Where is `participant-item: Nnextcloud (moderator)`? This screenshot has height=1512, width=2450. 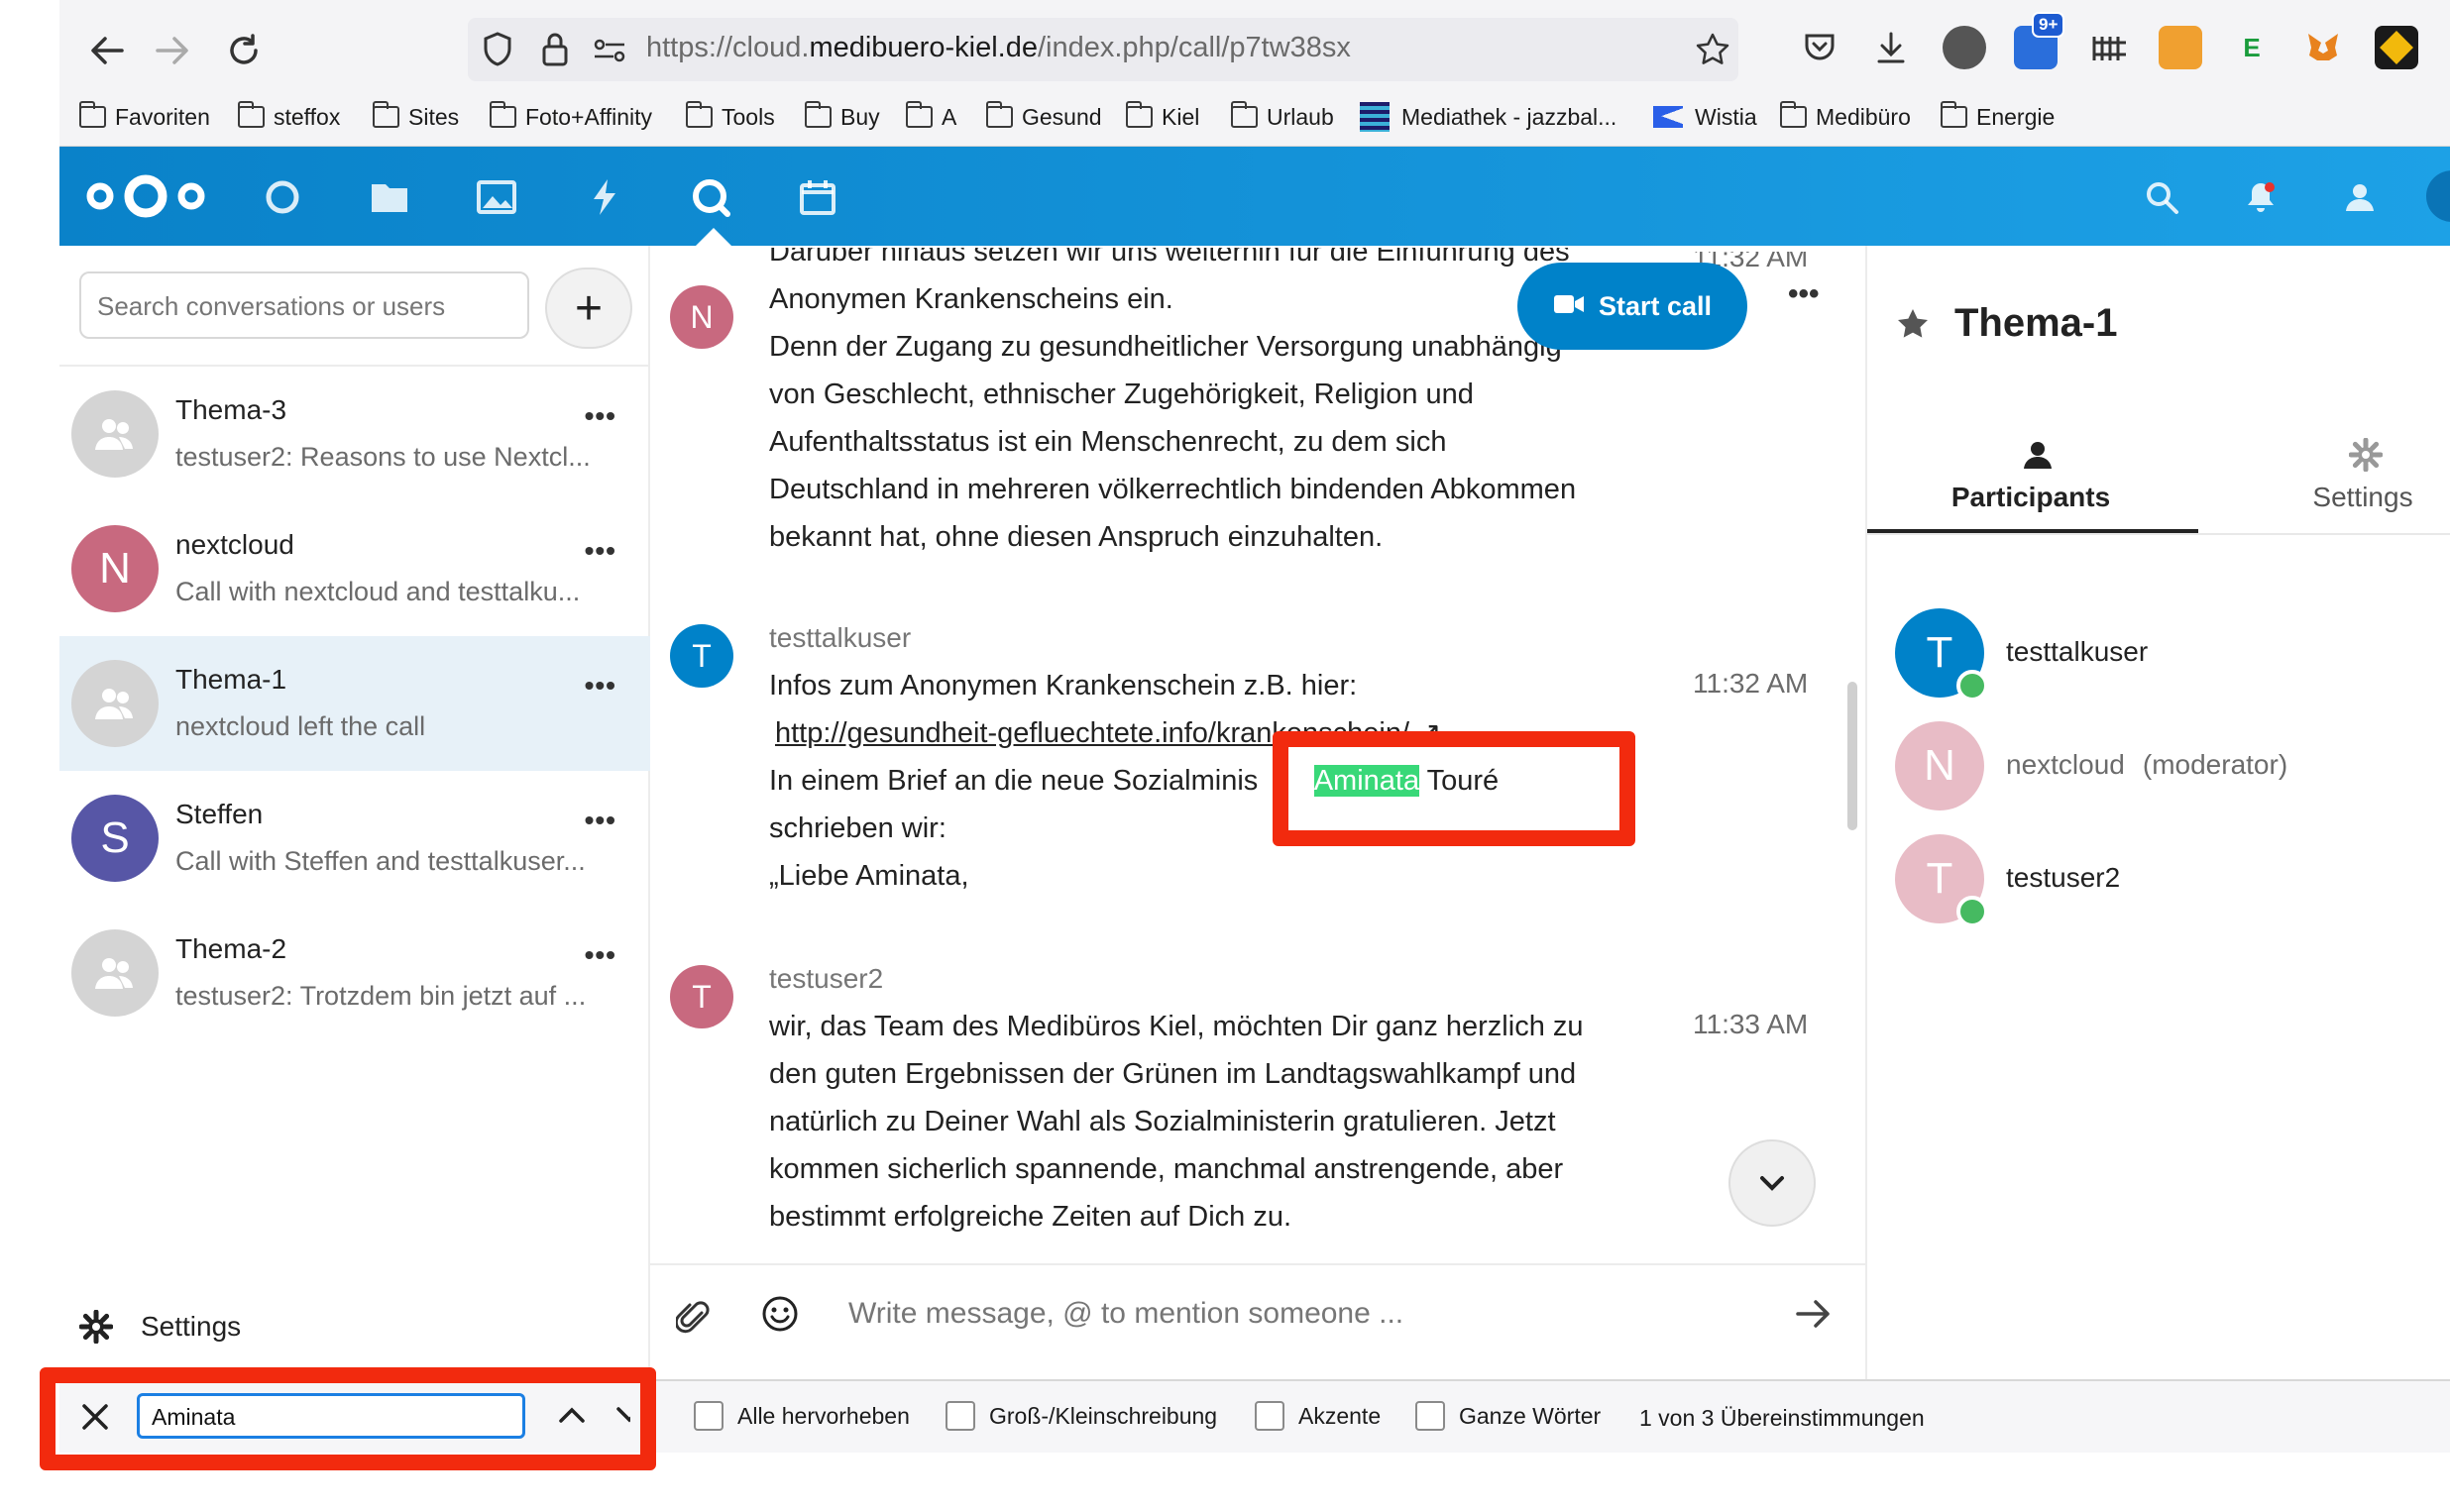 participant-item: Nnextcloud (moderator) is located at coordinates (2162, 770).